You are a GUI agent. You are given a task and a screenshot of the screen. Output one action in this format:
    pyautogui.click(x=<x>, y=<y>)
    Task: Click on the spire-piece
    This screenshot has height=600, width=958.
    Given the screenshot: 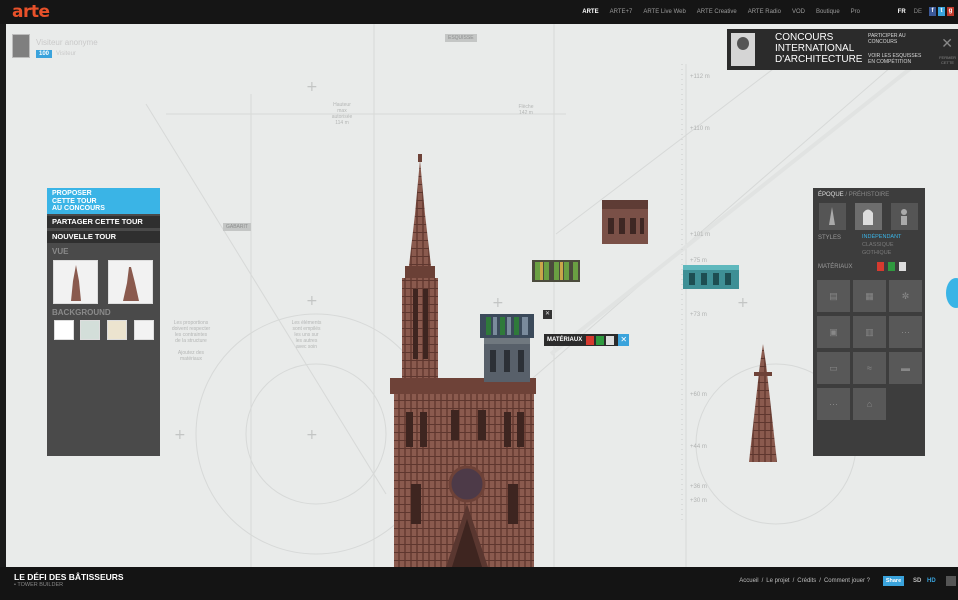 What is the action you would take?
    pyautogui.click(x=763, y=403)
    